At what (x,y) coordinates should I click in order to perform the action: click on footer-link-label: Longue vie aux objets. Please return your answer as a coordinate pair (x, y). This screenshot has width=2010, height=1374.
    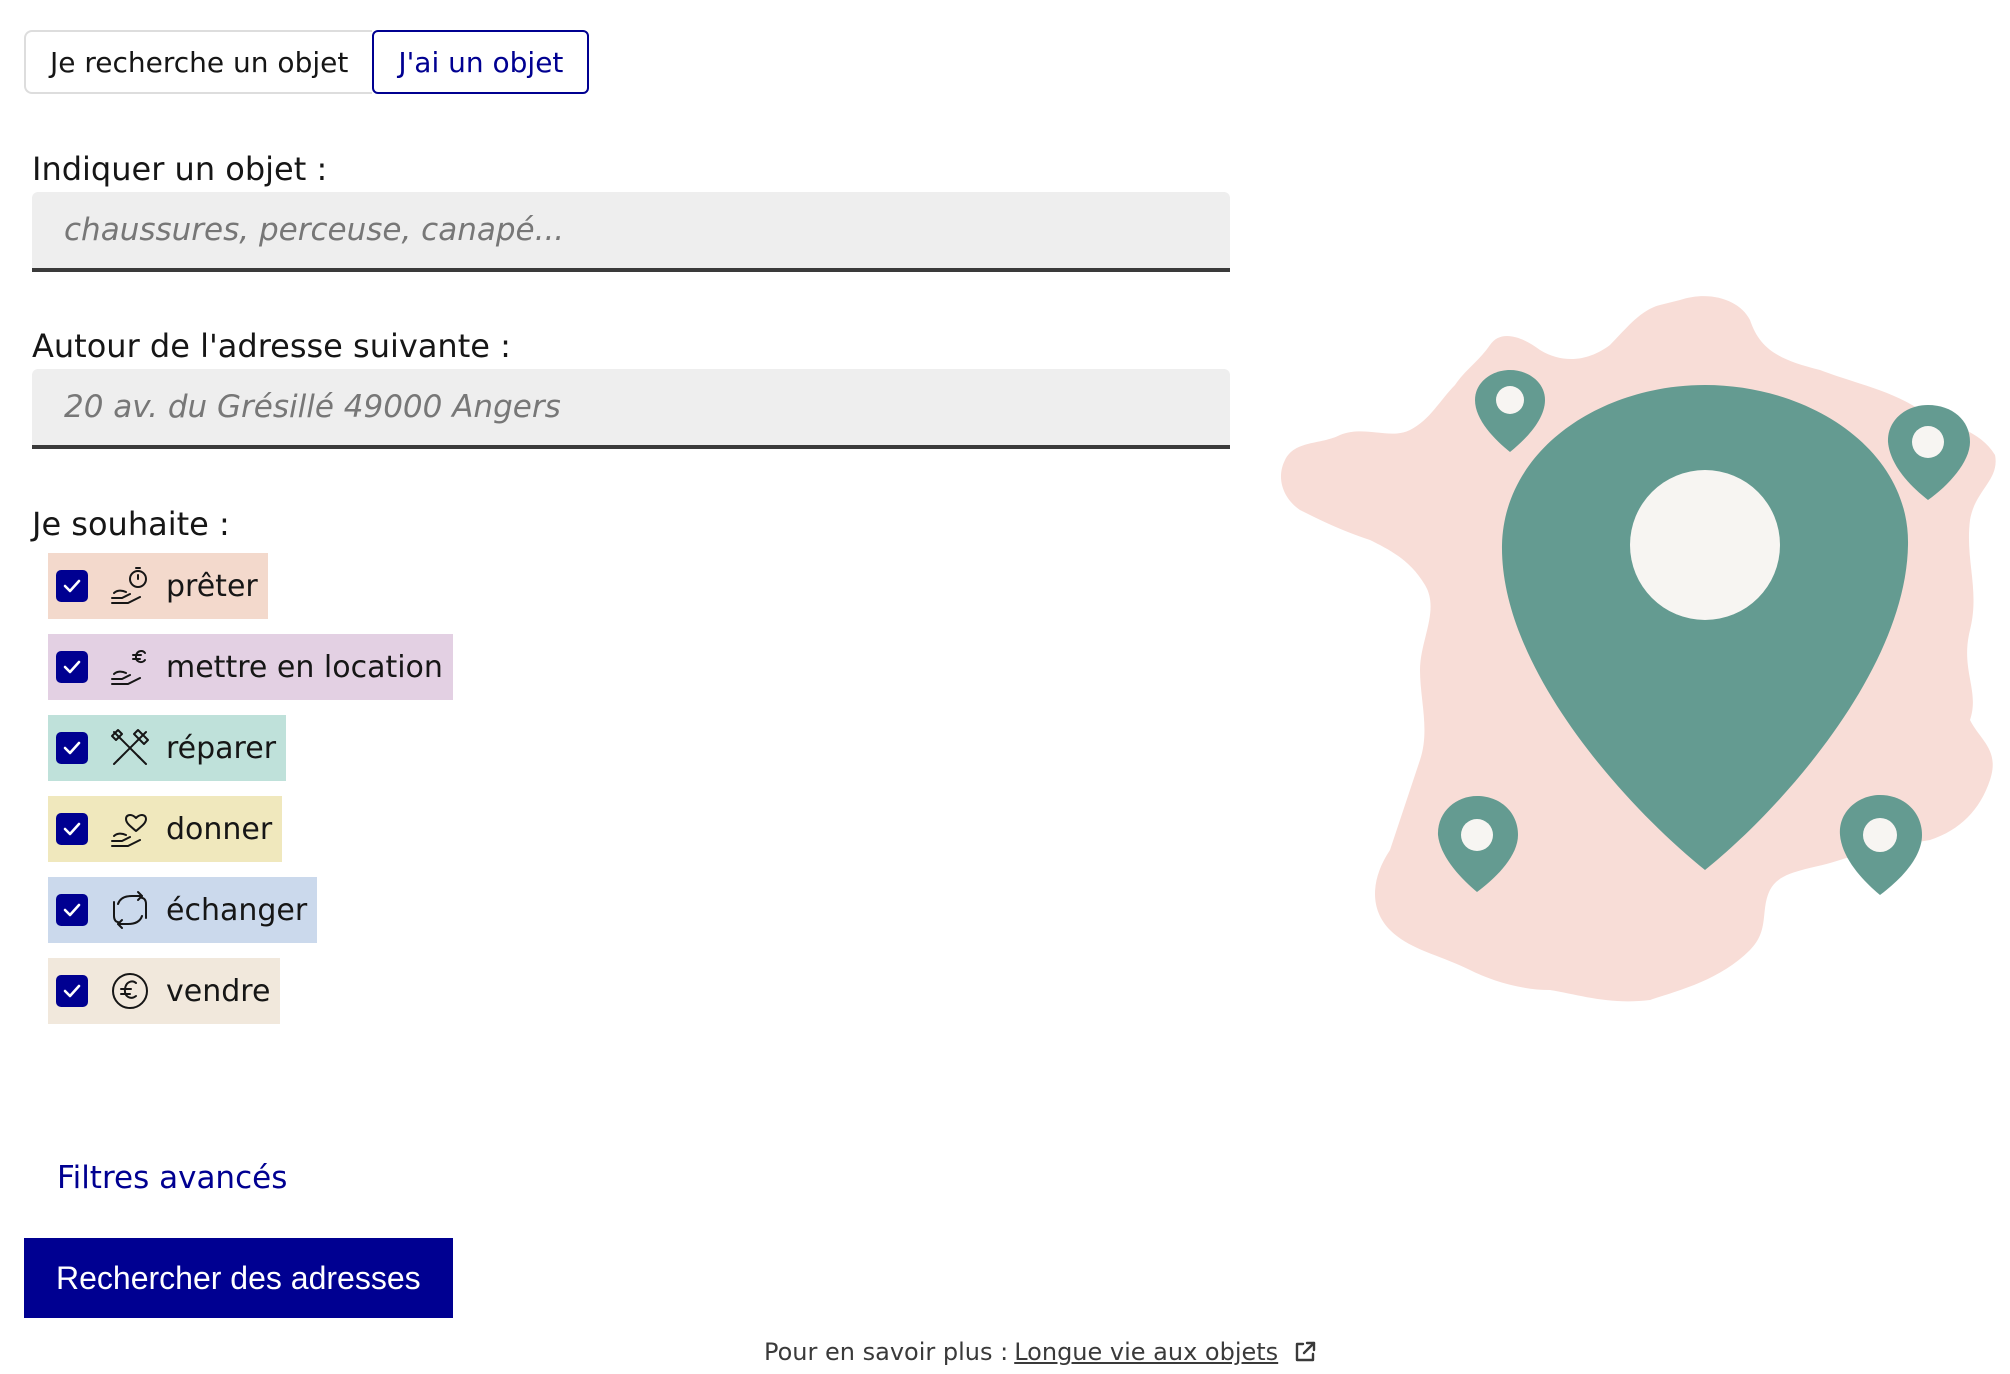
    Looking at the image, I should click on (1146, 1352).